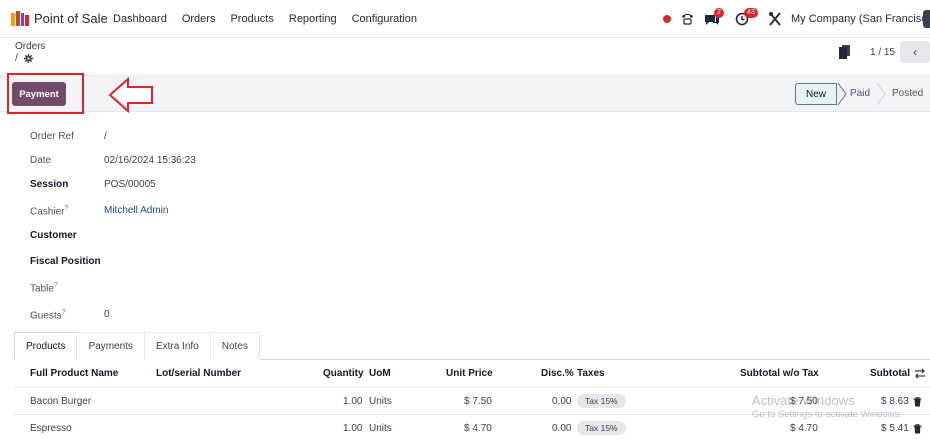 Image resolution: width=930 pixels, height=439 pixels. I want to click on activation-watermark-text: Go to Settings to activate Windows., so click(827, 414).